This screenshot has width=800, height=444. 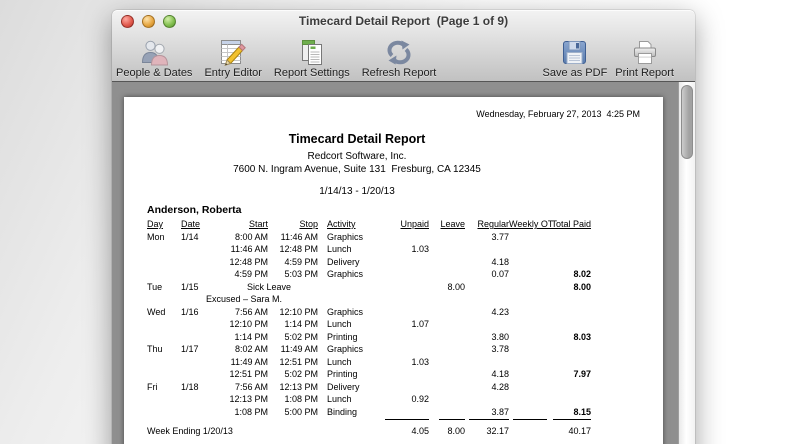 I want to click on cell-stop: 12:51 PM, so click(x=298, y=361).